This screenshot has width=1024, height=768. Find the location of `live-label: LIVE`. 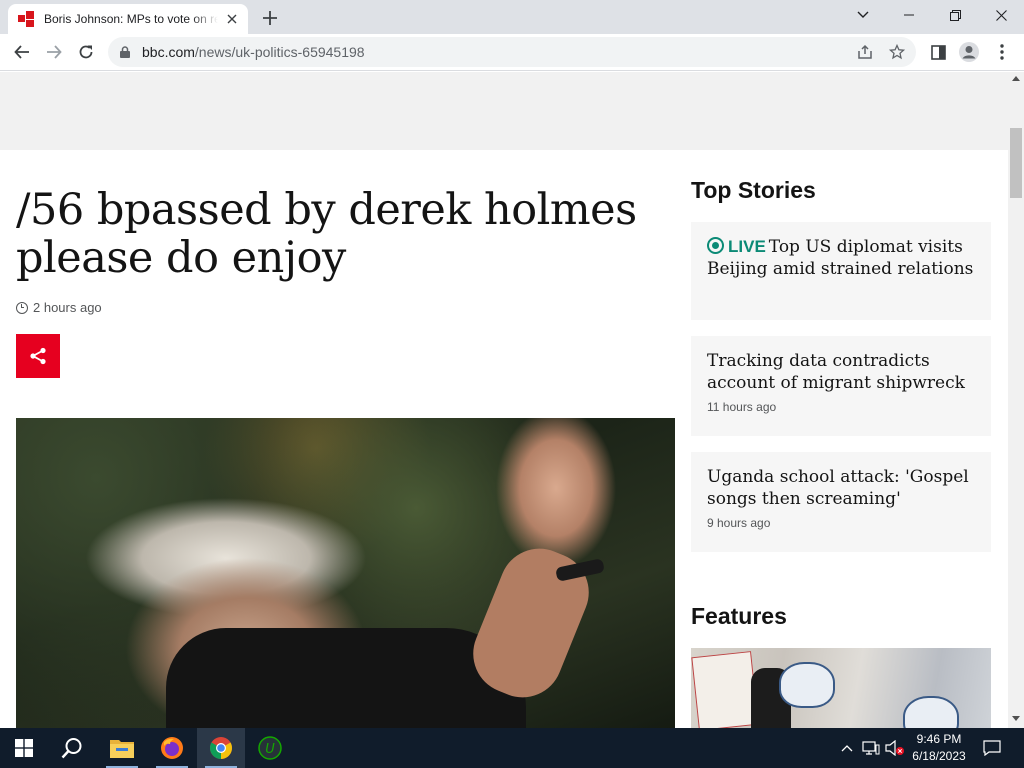

live-label: LIVE is located at coordinates (747, 246).